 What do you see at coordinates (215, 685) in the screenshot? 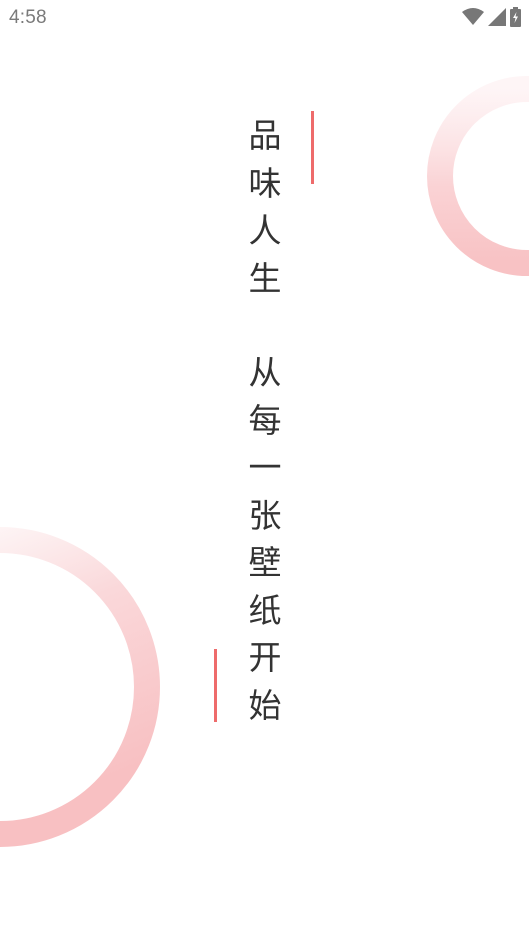
I see `accent-line-bottom` at bounding box center [215, 685].